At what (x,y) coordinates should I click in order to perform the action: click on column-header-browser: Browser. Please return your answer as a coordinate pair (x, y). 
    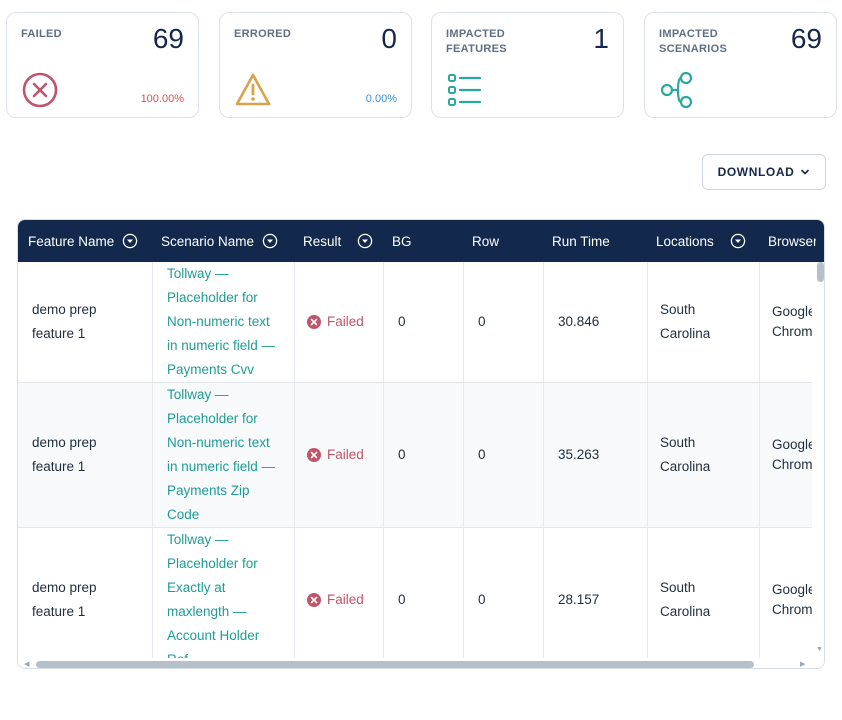
    Looking at the image, I should click on (792, 241).